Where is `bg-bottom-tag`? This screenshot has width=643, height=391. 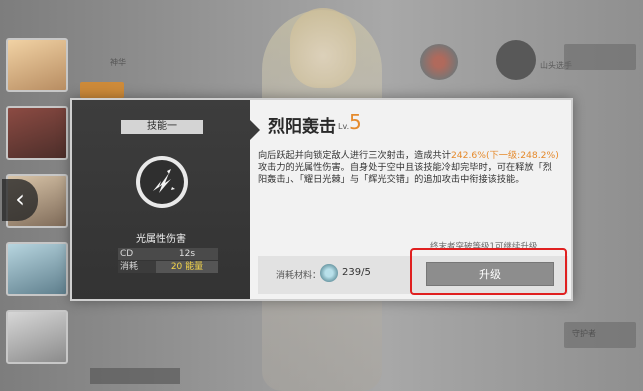 bg-bottom-tag is located at coordinates (135, 376).